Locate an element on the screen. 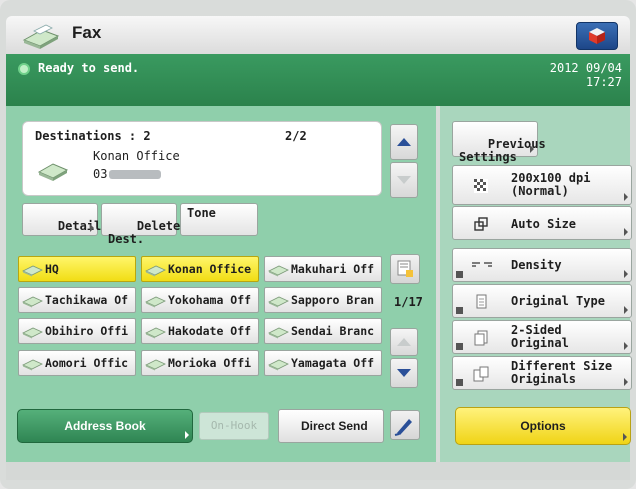 The height and width of the screenshot is (489, 636). resolution-button: 200x100 dpi (Normal) is located at coordinates (542, 185).